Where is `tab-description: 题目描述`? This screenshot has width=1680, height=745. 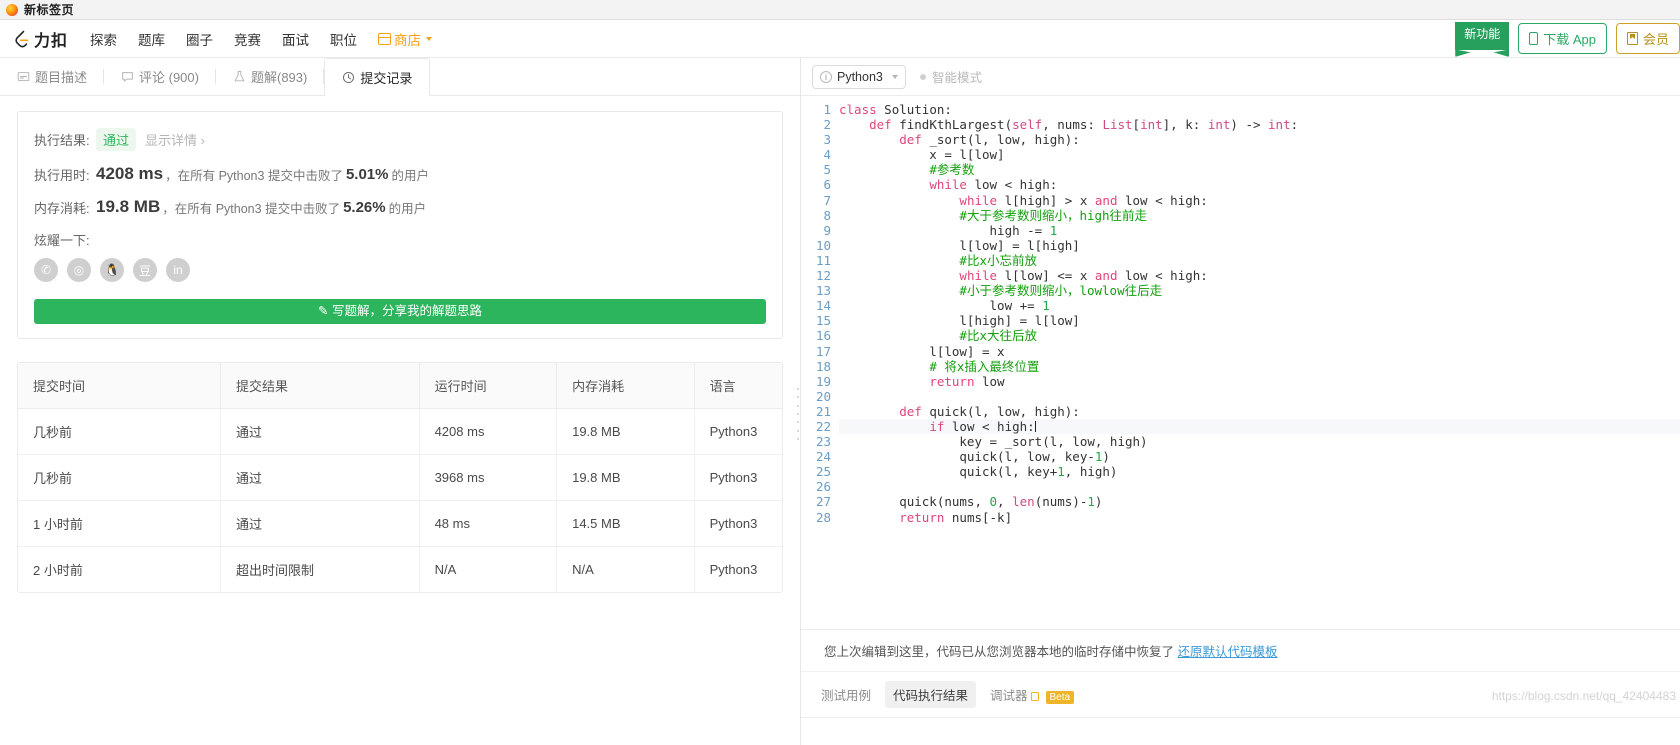 tab-description: 题目描述 is located at coordinates (52, 76).